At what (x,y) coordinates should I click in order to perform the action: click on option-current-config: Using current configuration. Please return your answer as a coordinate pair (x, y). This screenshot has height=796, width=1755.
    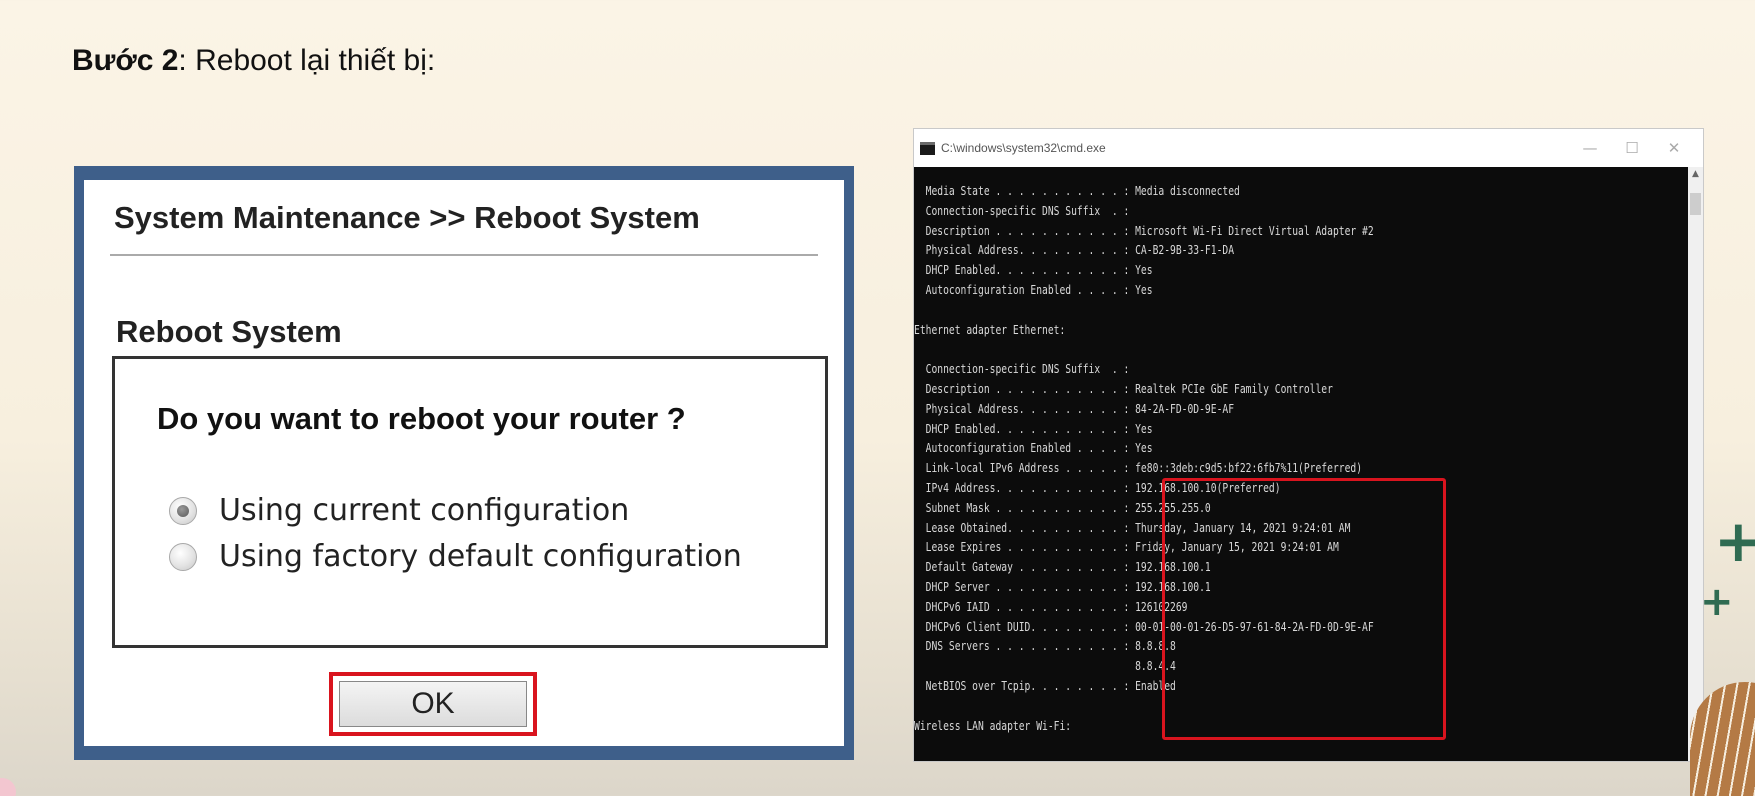
    Looking at the image, I should click on (399, 510).